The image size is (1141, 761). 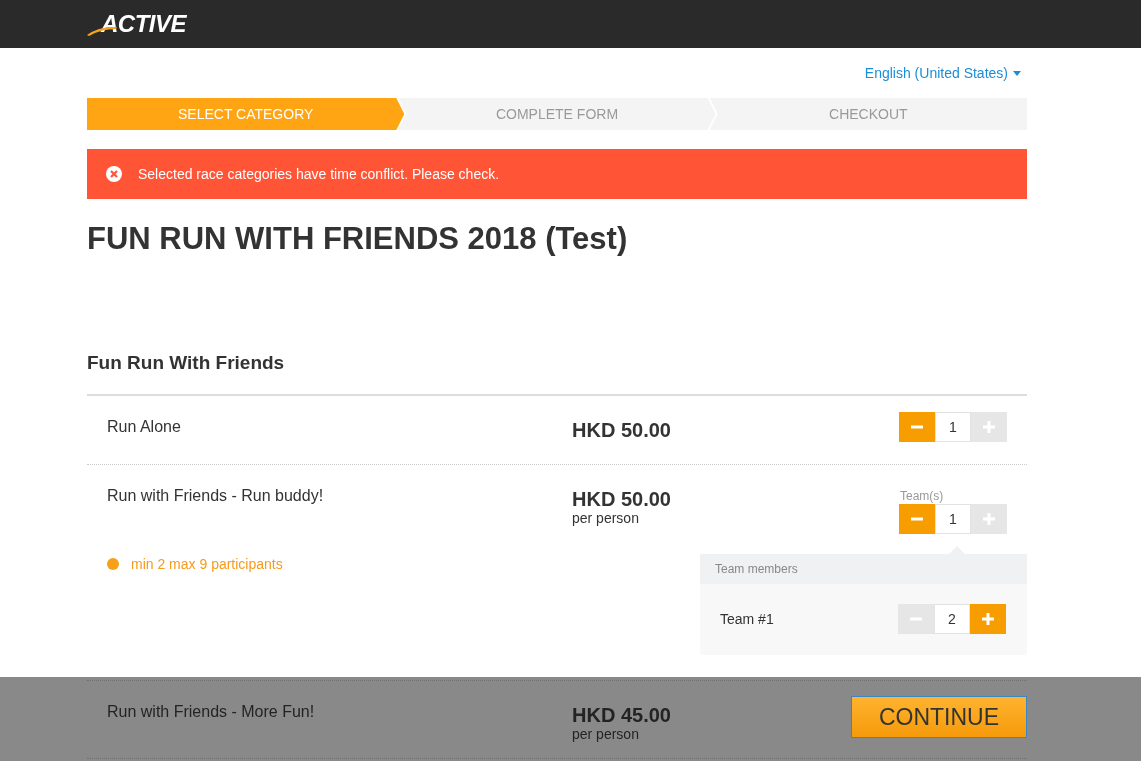 What do you see at coordinates (942, 73) in the screenshot?
I see `language-dropdown: English (United States)` at bounding box center [942, 73].